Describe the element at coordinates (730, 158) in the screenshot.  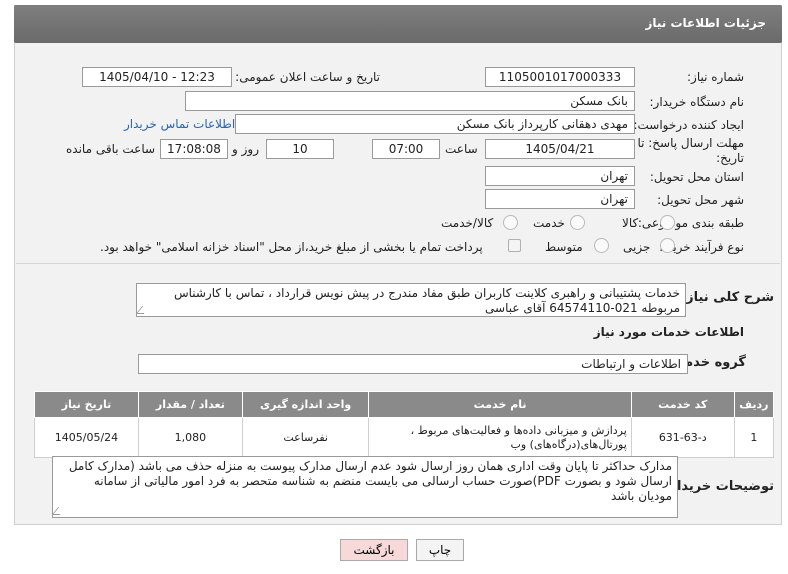
I see `deadline-label-date: تاریخ:` at that location.